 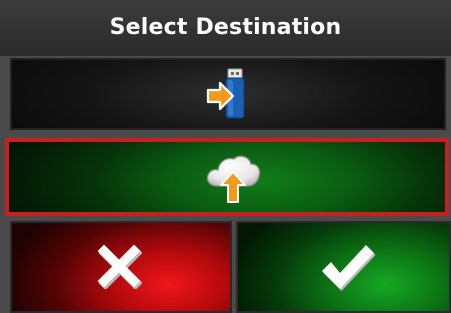 What do you see at coordinates (349, 268) in the screenshot?
I see `checkmark-icon` at bounding box center [349, 268].